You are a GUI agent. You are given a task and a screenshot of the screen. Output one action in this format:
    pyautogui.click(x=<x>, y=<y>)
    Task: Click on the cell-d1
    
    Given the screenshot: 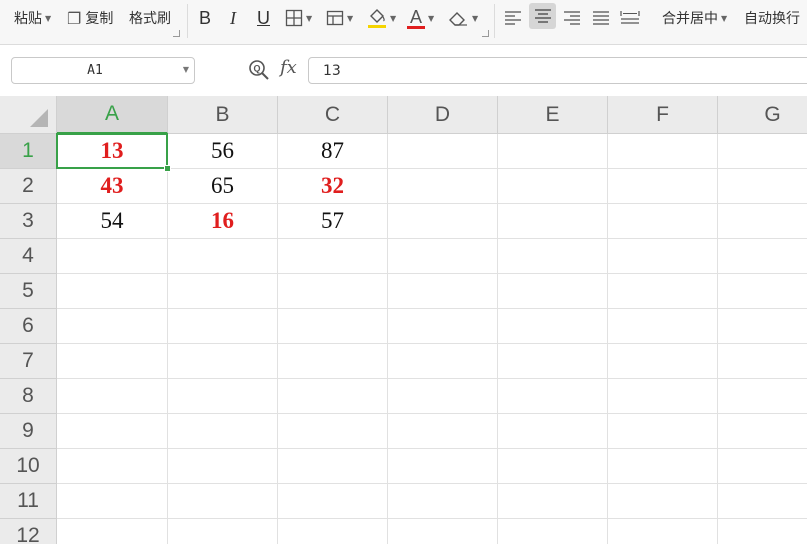 What is the action you would take?
    pyautogui.click(x=443, y=151)
    